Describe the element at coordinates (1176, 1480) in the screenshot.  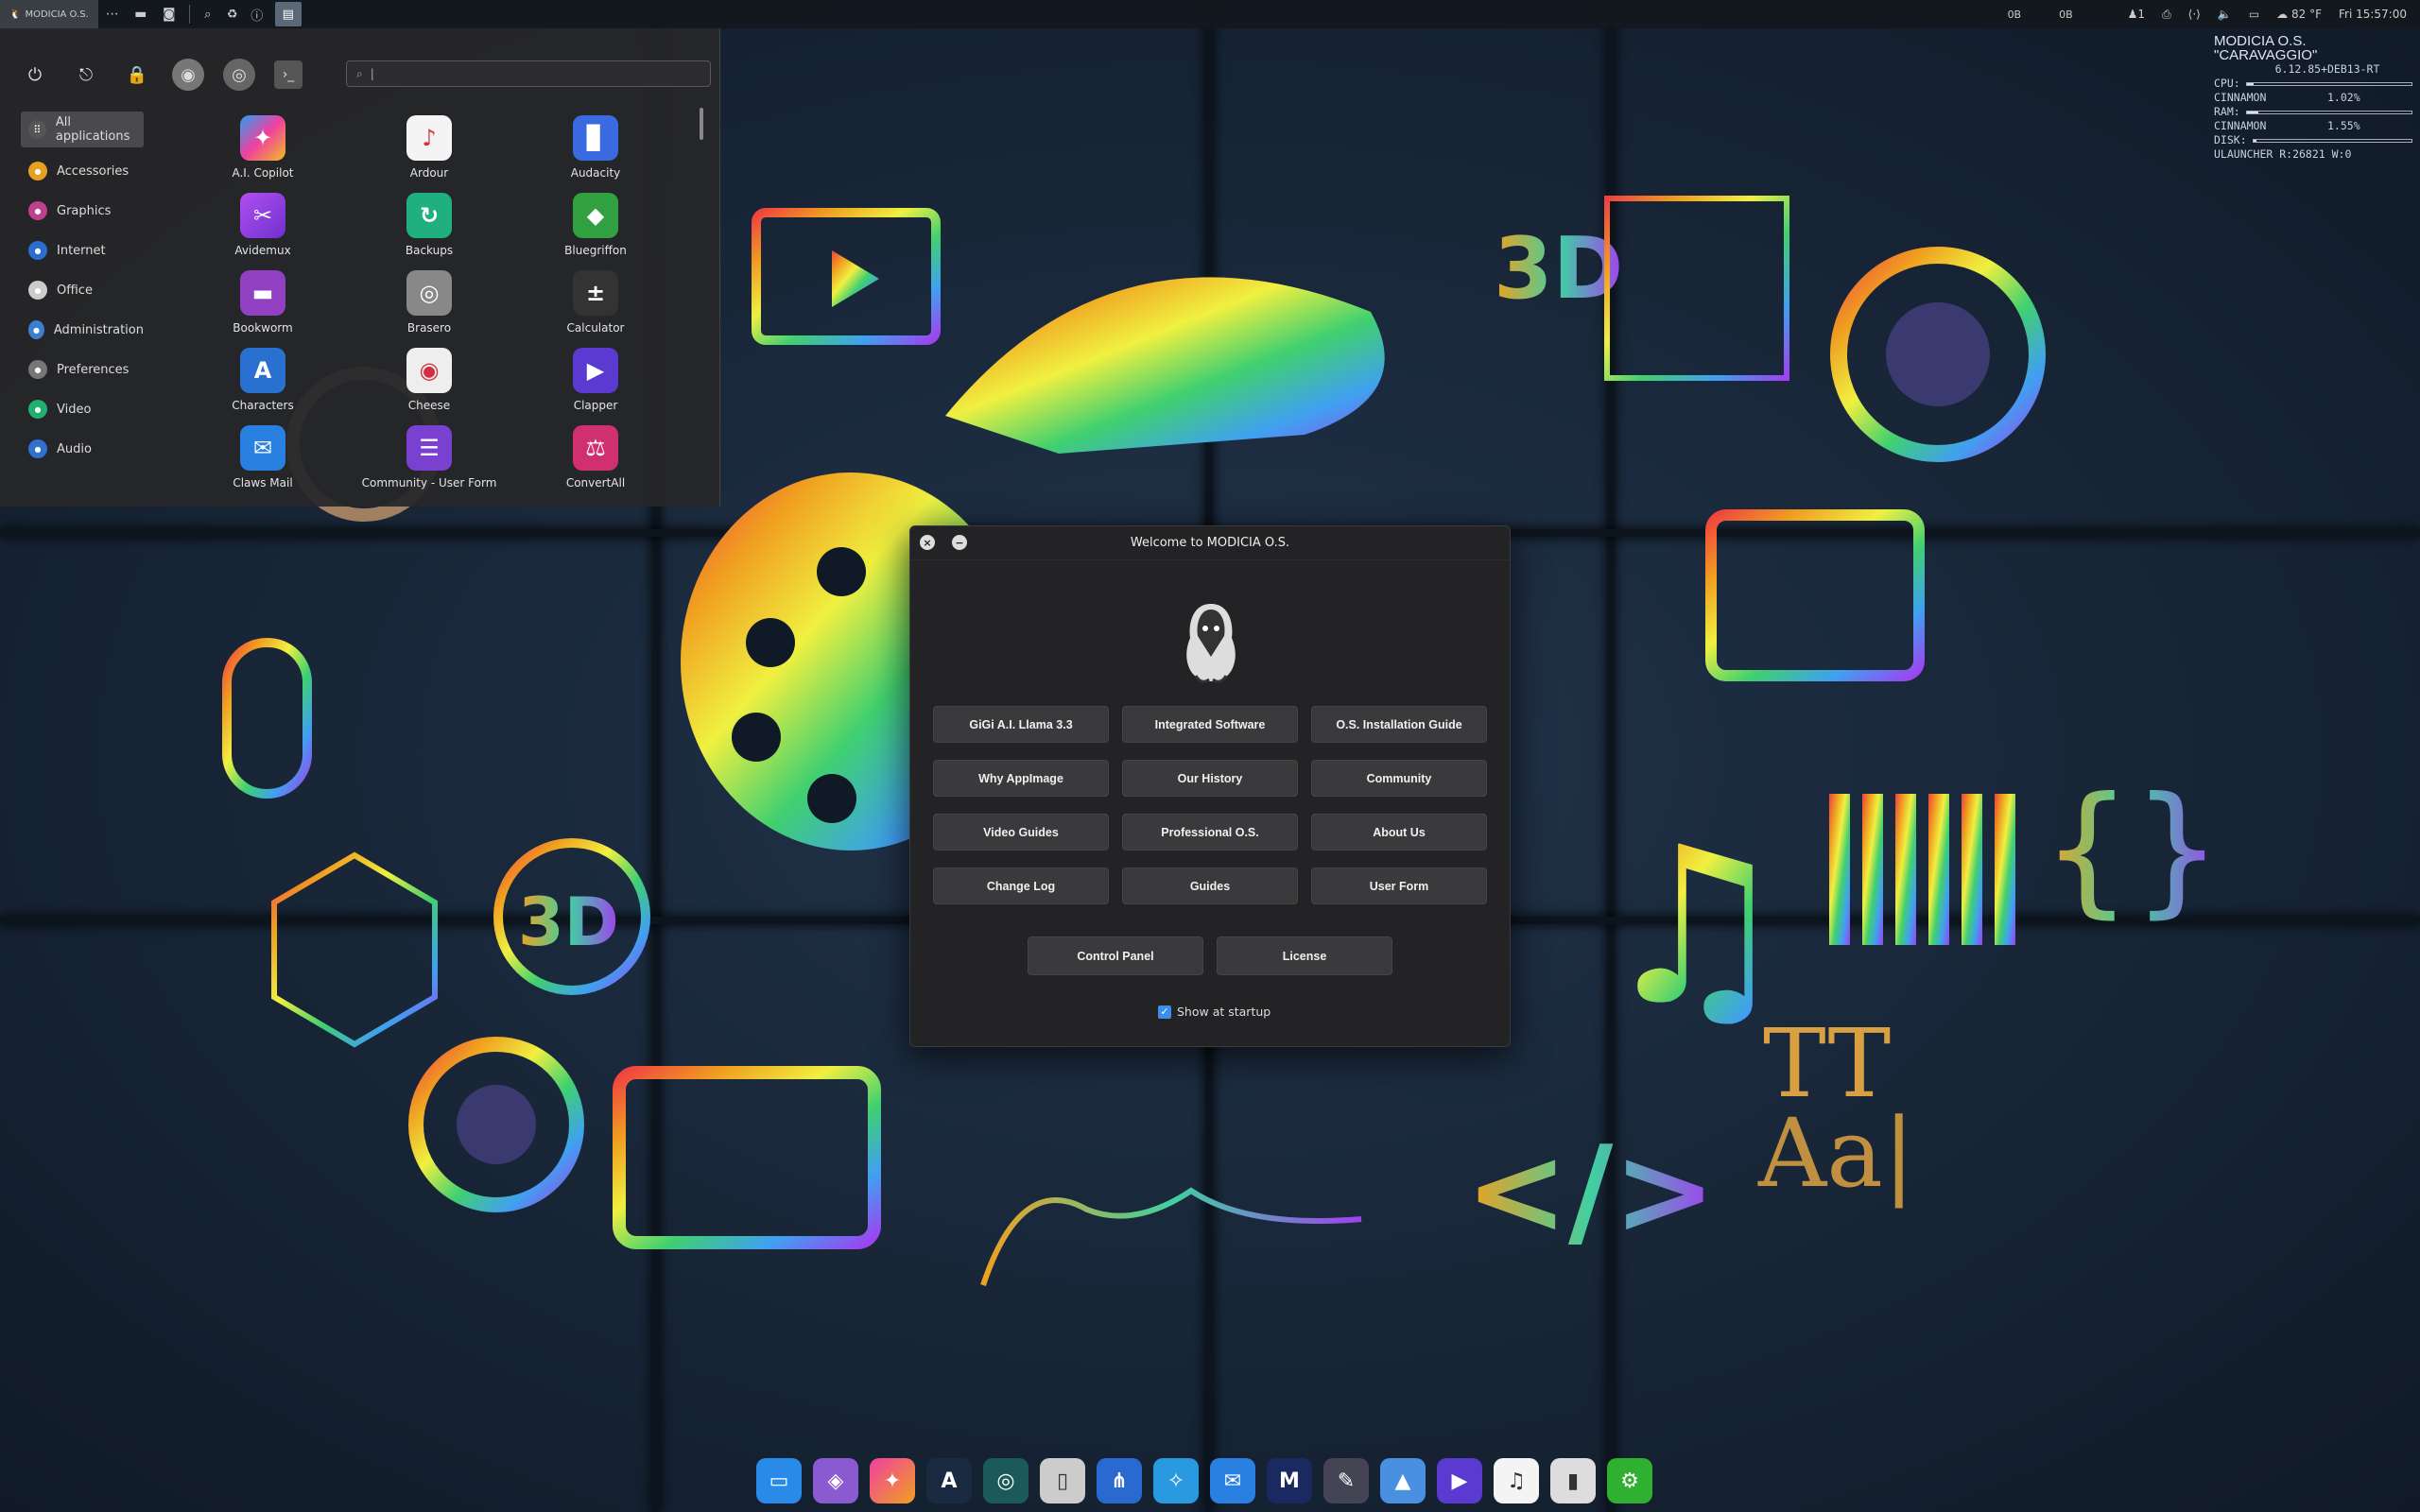
I see `browser-dock-icon: ✧` at that location.